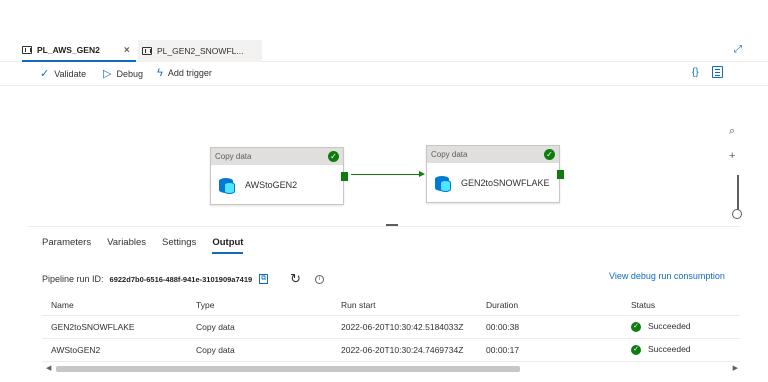 The width and height of the screenshot is (768, 382). I want to click on tab-variables: Variables, so click(126, 245).